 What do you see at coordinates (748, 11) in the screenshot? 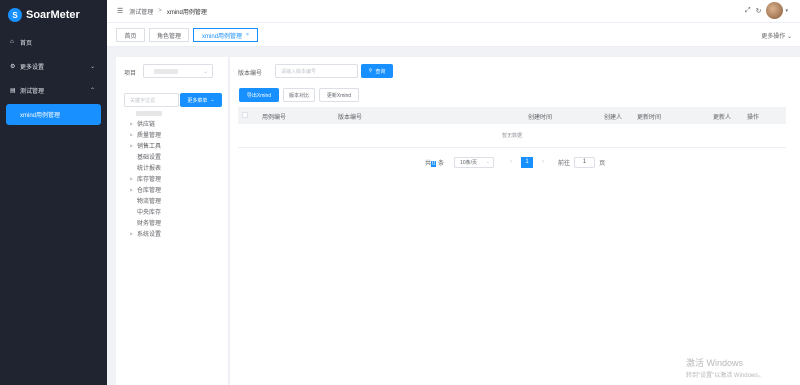
I see `fullscreen-icon: ⤢` at bounding box center [748, 11].